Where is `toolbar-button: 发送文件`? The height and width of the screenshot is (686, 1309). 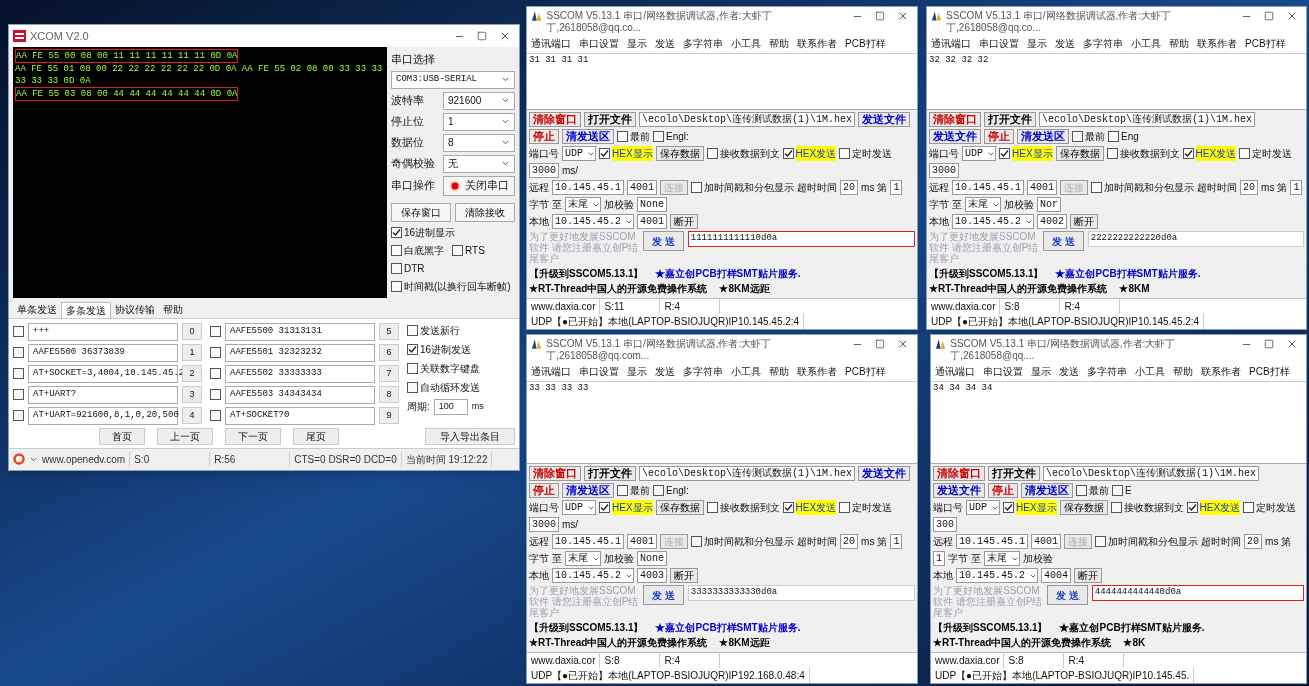
toolbar-button: 发送文件 is located at coordinates (884, 119).